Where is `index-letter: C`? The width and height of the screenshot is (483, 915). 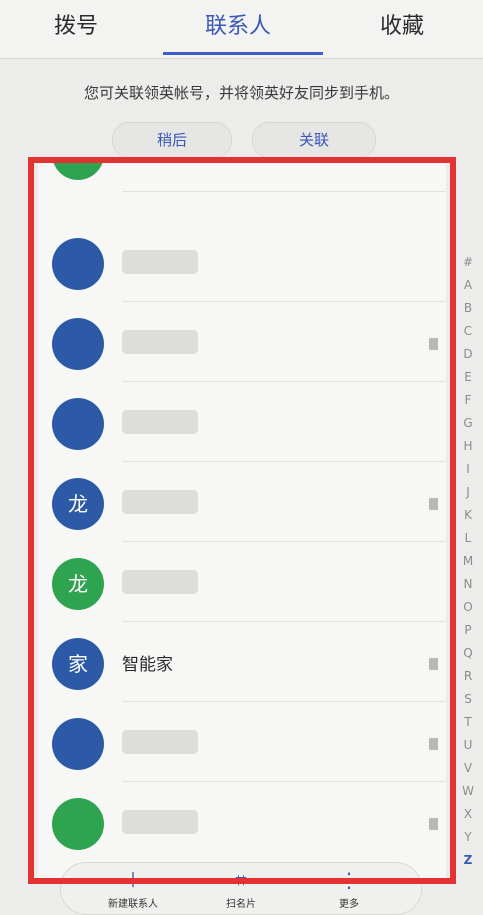
index-letter: C is located at coordinates (468, 335).